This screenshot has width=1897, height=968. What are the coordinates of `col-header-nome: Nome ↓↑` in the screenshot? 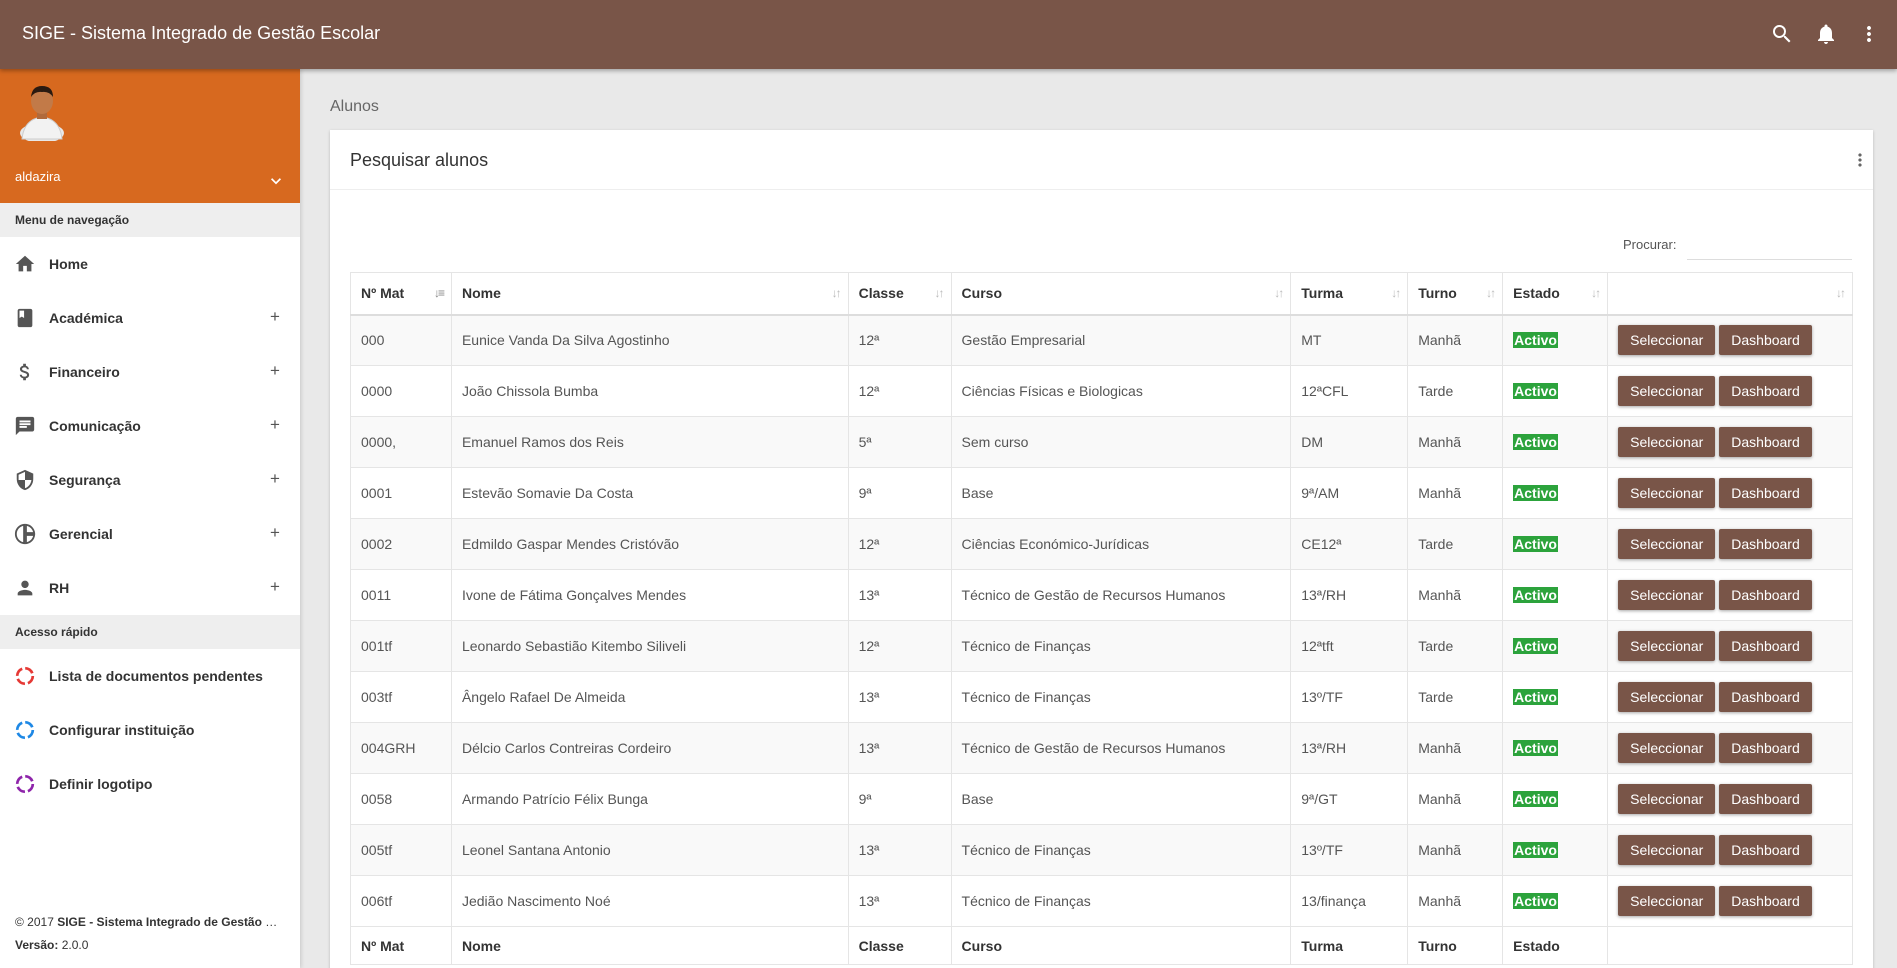 It's located at (649, 294).